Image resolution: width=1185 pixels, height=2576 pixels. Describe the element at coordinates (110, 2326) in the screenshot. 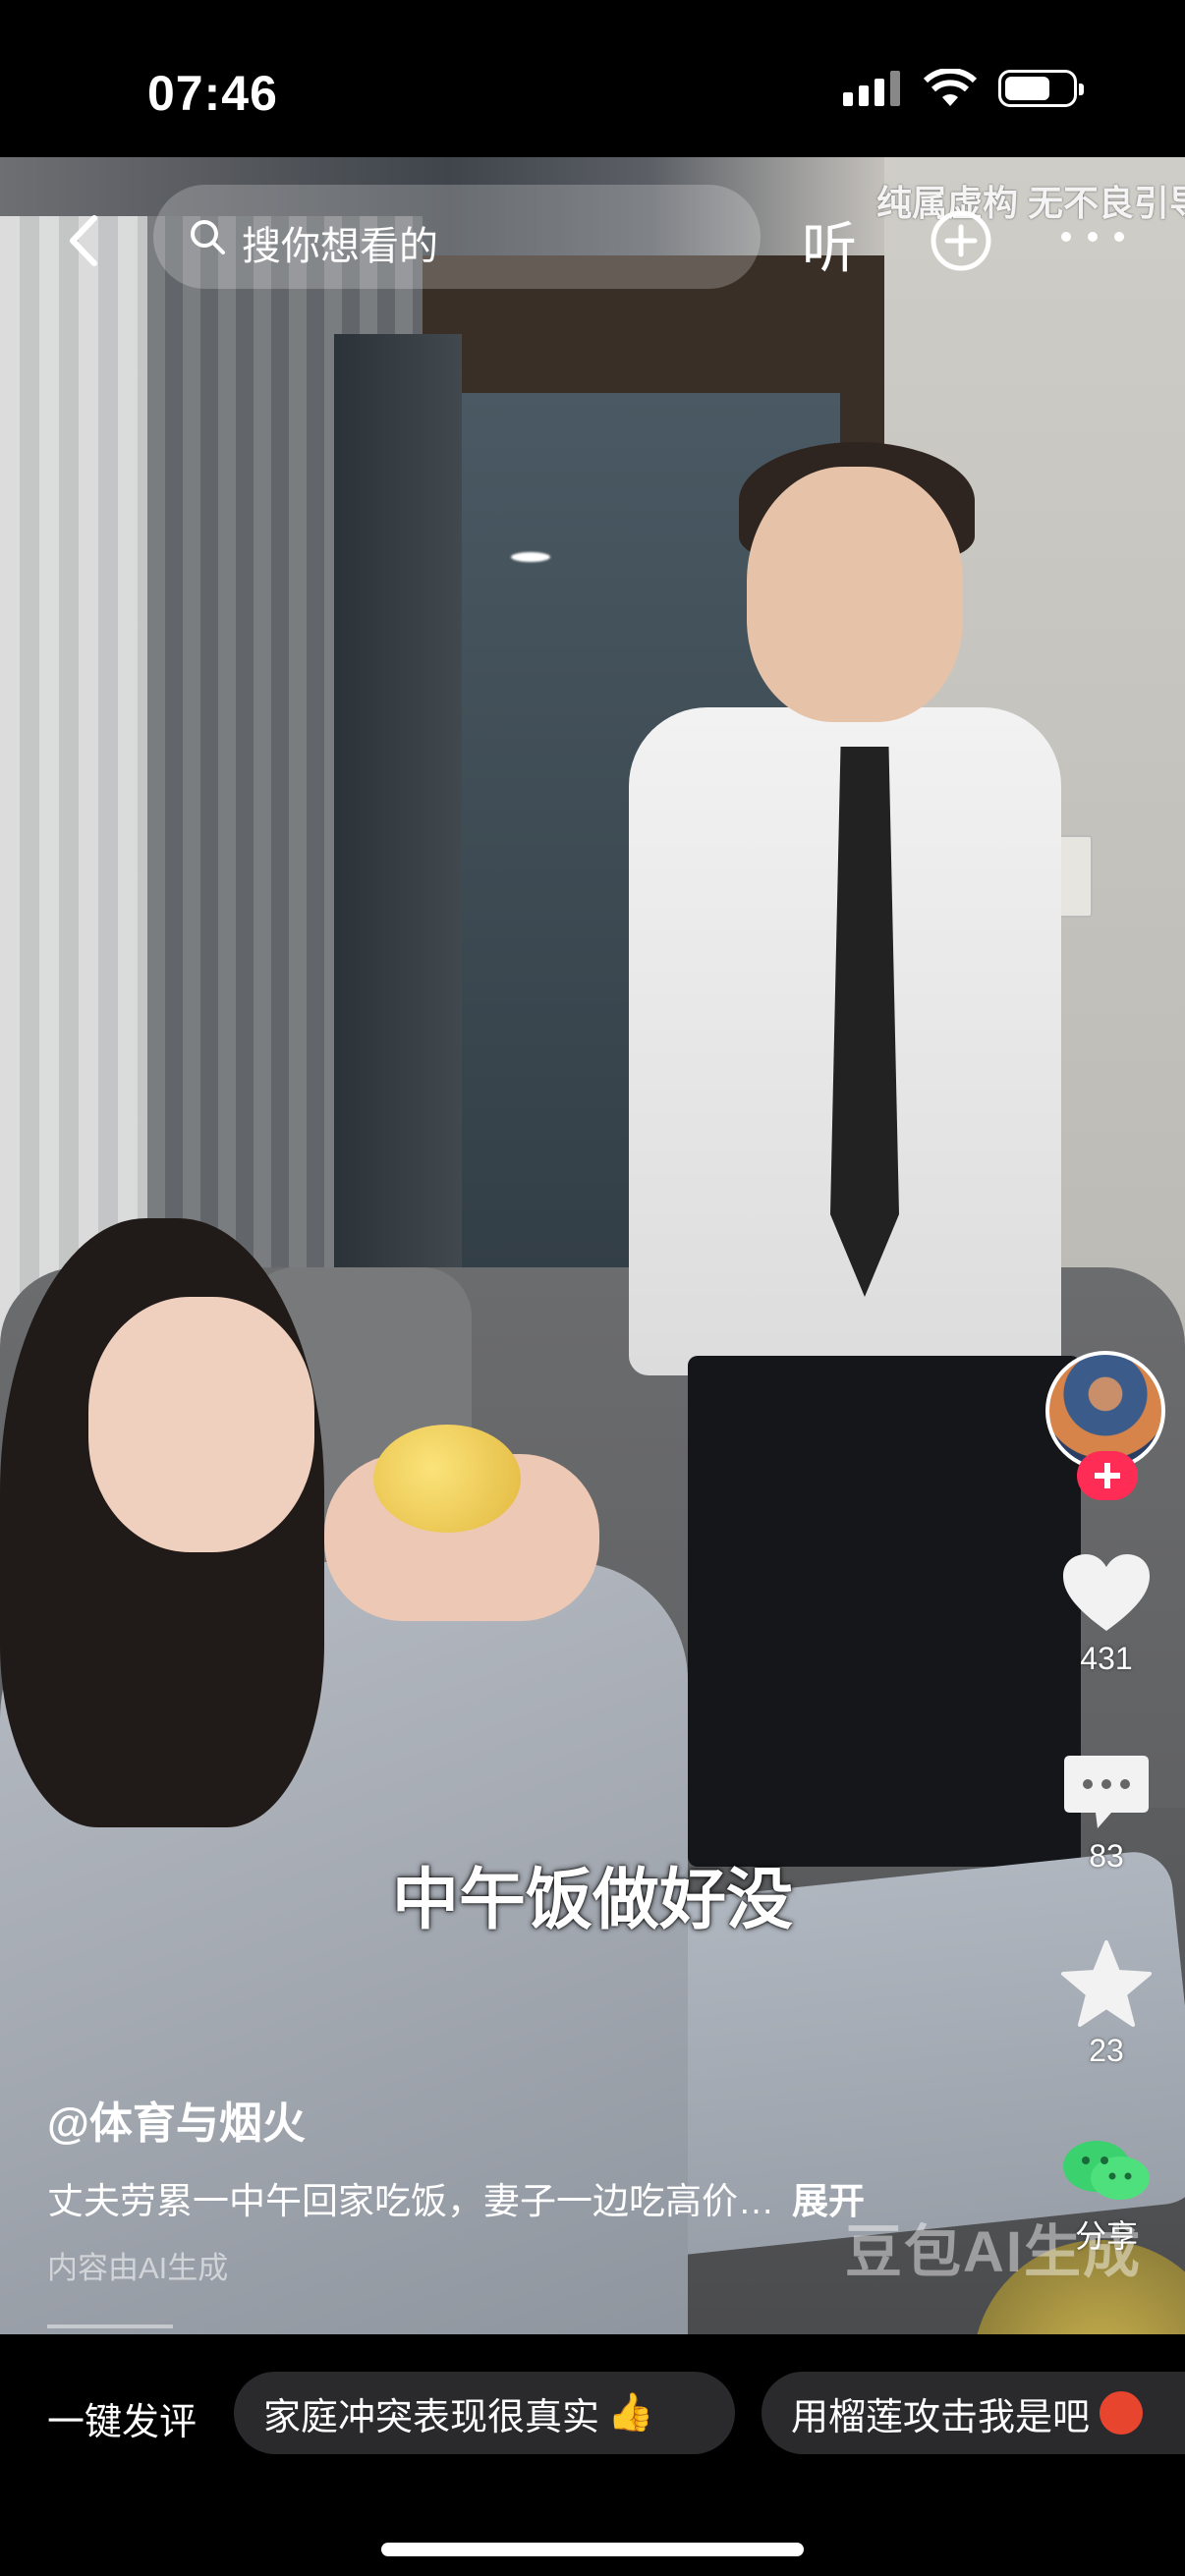

I see `video-progress-bar` at that location.